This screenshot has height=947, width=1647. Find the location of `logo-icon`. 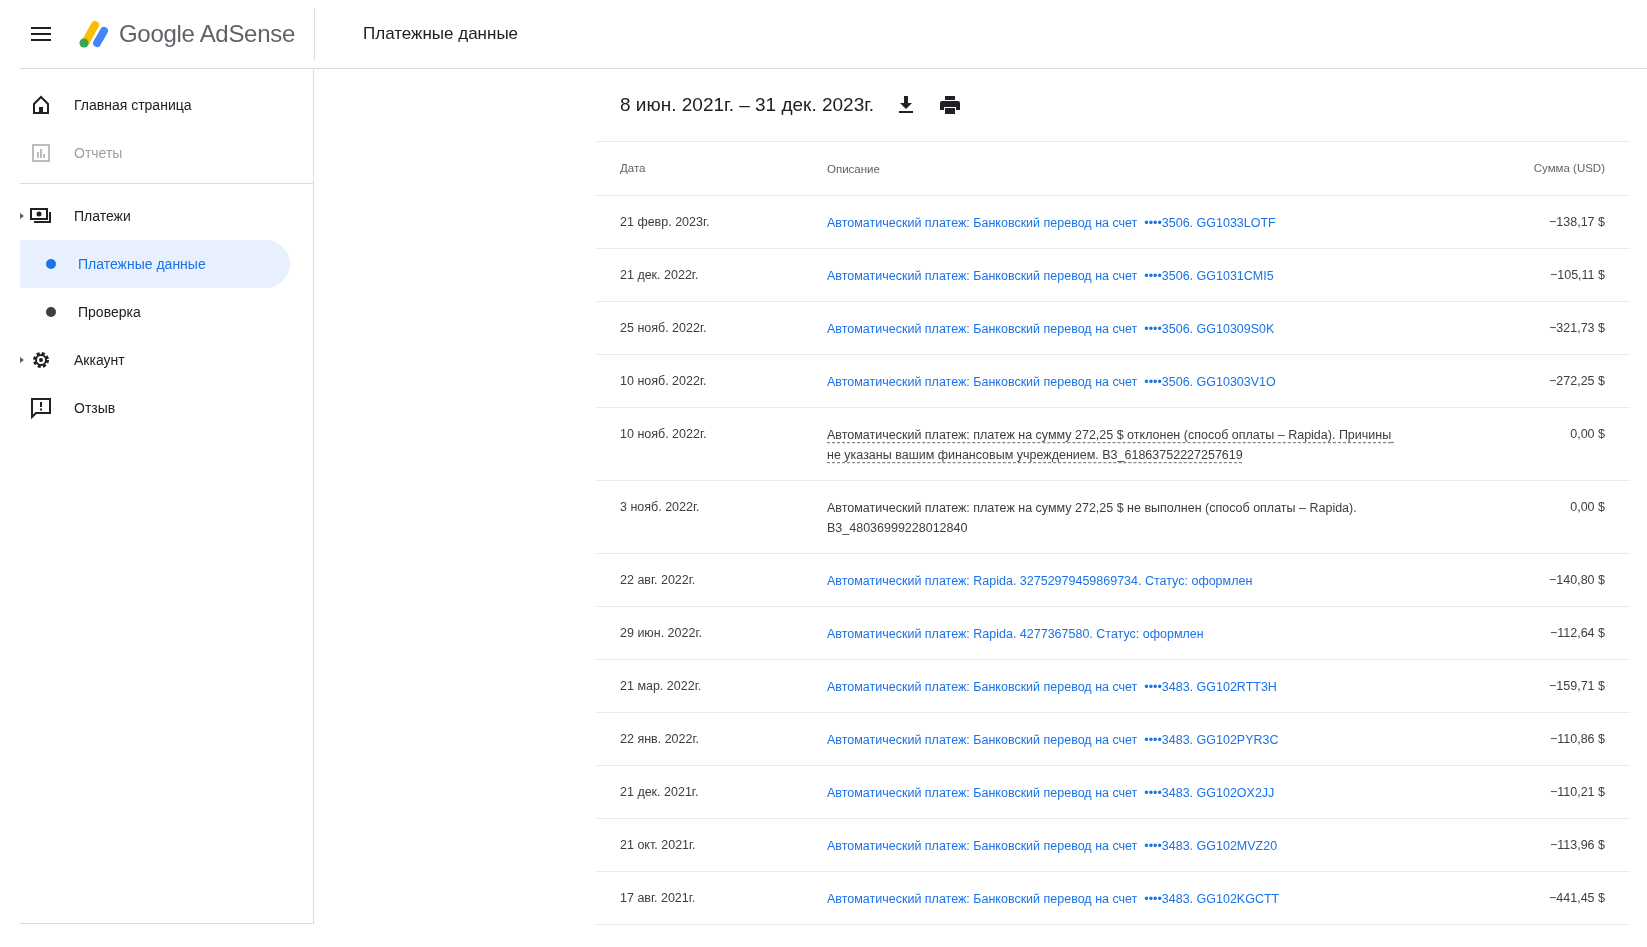

logo-icon is located at coordinates (94, 34).